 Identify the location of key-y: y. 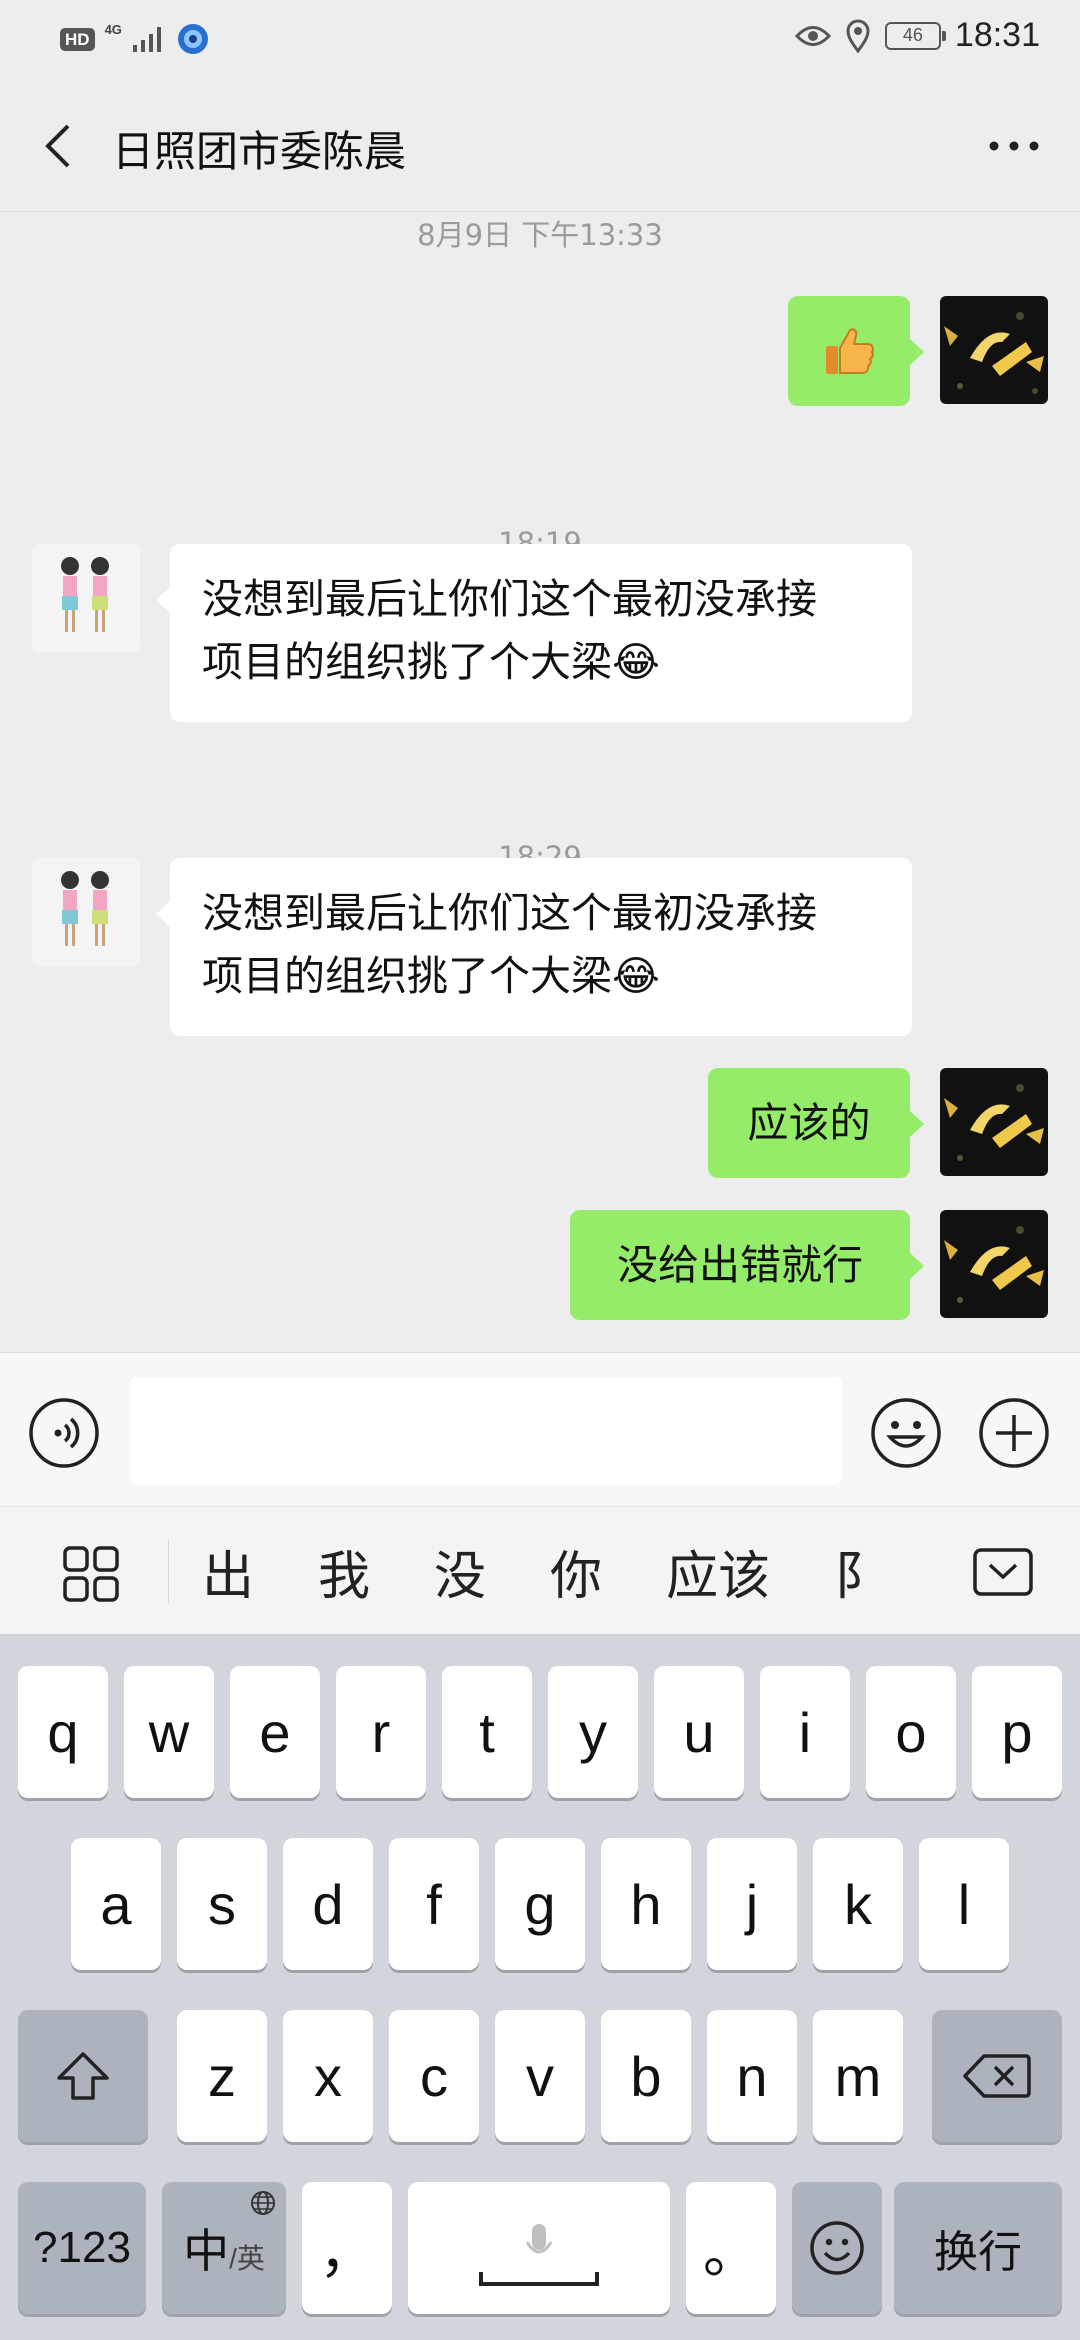
(593, 1732).